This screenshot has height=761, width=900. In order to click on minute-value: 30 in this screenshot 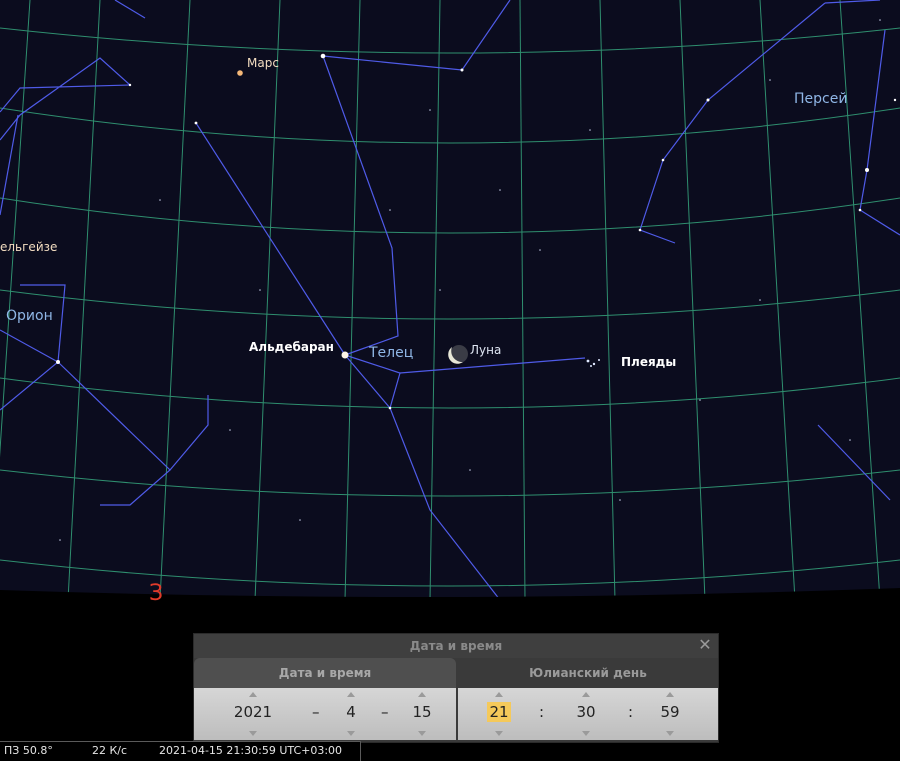, I will do `click(586, 712)`.